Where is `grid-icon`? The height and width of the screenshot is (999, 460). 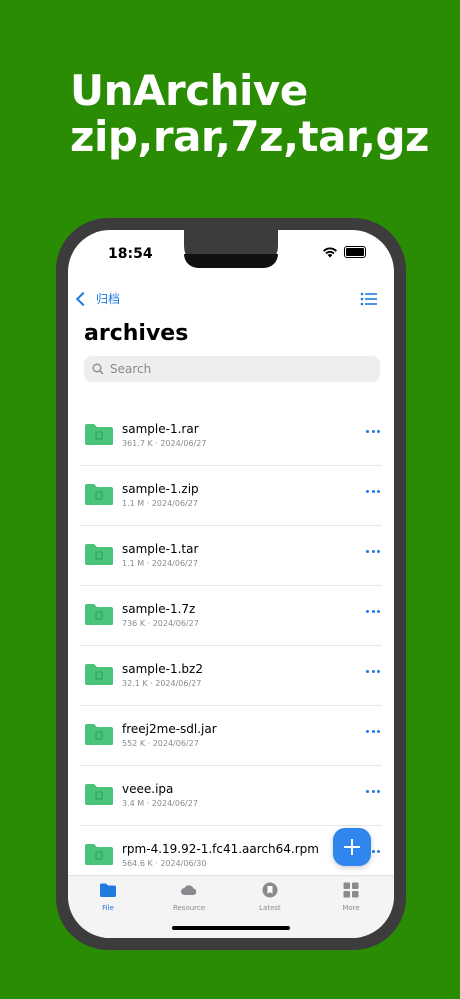
grid-icon is located at coordinates (351, 890).